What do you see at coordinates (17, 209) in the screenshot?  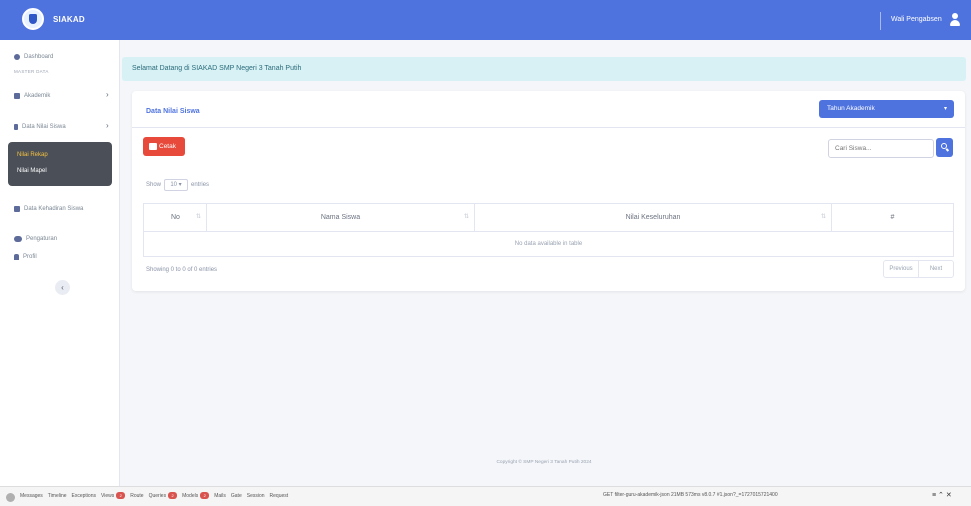 I see `calendar-icon` at bounding box center [17, 209].